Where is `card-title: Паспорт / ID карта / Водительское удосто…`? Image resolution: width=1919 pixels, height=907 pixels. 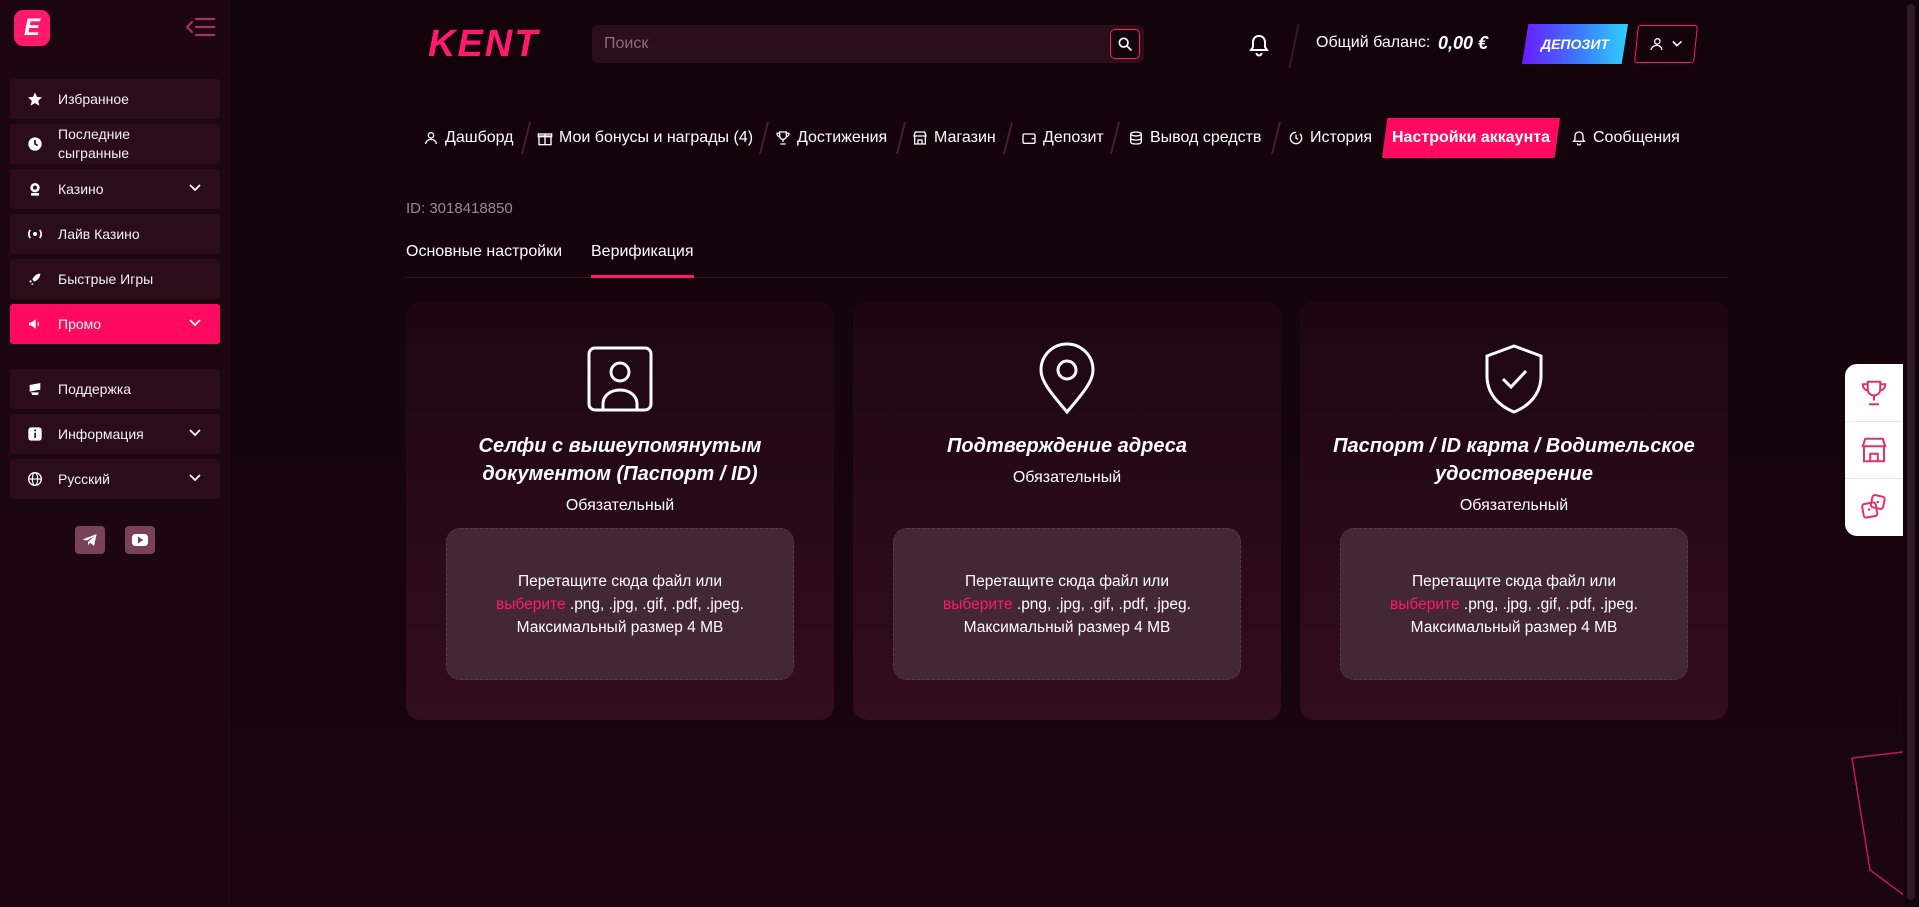 card-title: Паспорт / ID карта / Водительское удосто… is located at coordinates (1514, 460).